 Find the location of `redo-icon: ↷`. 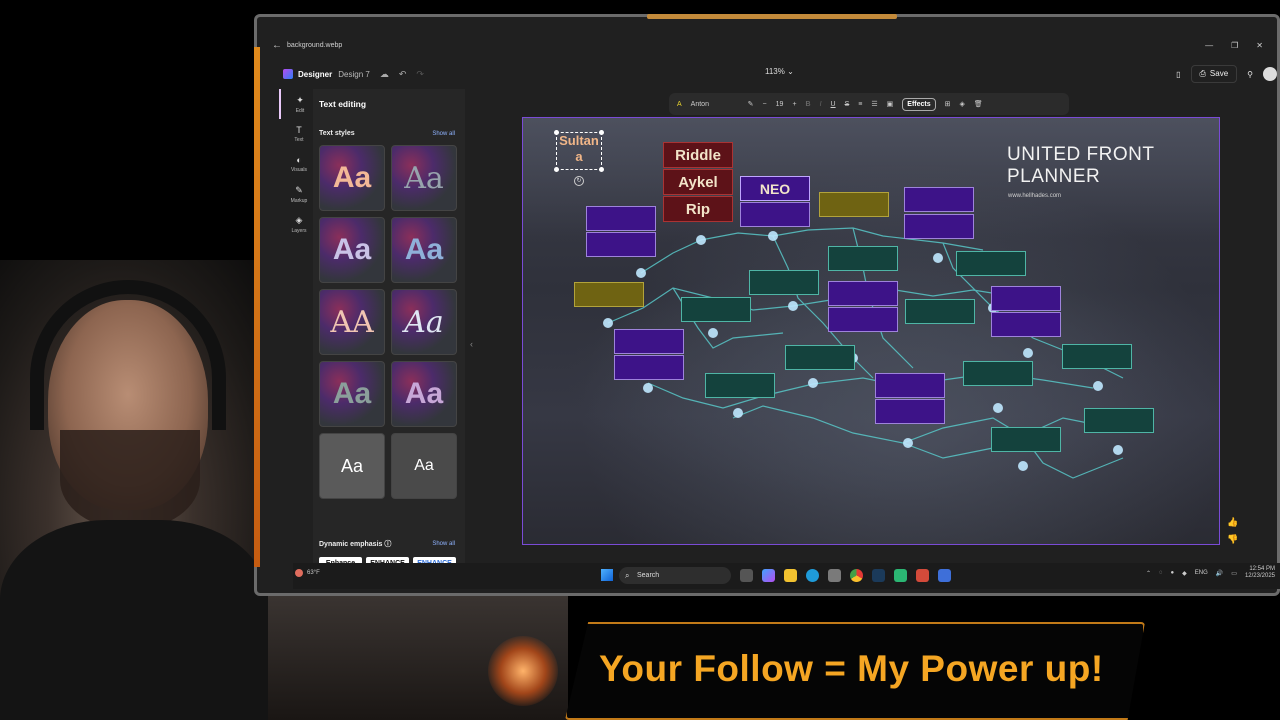

redo-icon: ↷ is located at coordinates (420, 74).